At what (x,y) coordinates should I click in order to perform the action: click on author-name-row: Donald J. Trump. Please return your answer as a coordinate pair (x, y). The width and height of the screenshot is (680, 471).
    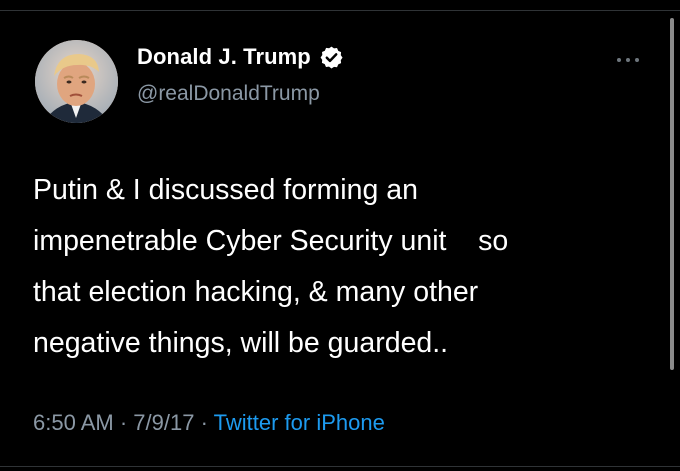
    Looking at the image, I should click on (240, 57).